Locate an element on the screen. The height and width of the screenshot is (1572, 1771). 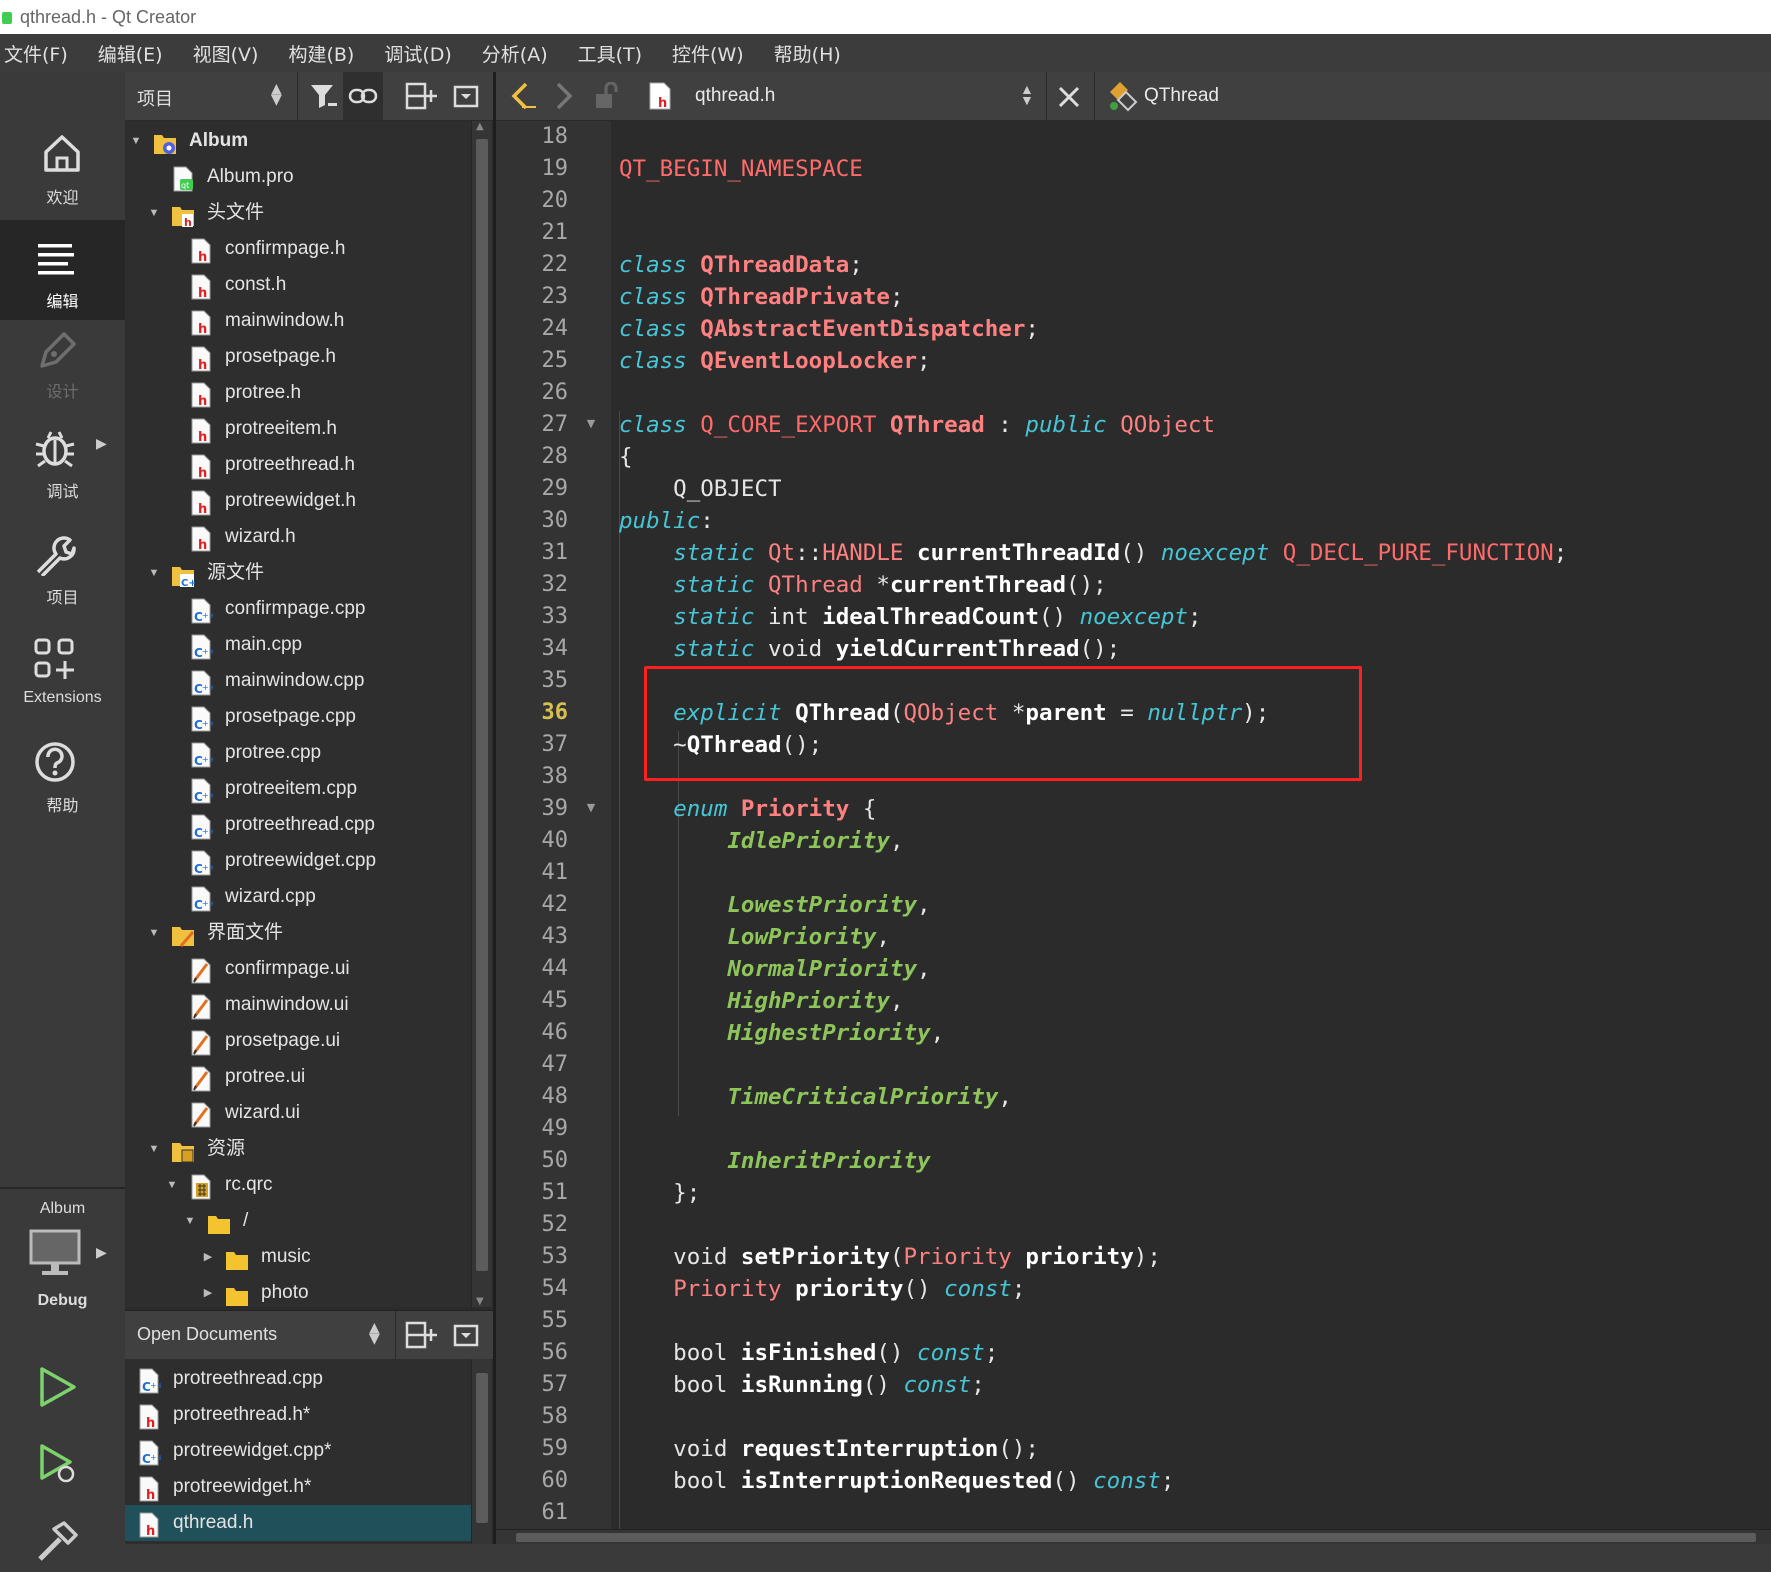
menu-widgets: 控件(W) is located at coordinates (712, 53).